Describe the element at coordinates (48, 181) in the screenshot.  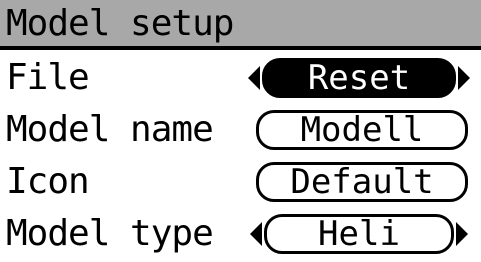
I see `row-icon-label: Icon` at that location.